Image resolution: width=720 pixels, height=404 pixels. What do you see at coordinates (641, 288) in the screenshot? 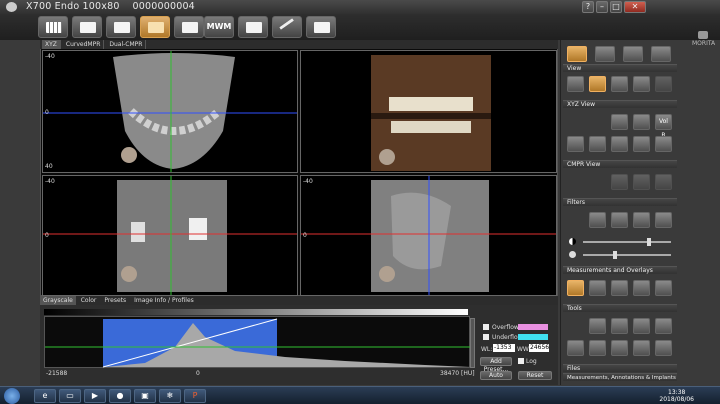
I see `angle-tool-button` at bounding box center [641, 288].